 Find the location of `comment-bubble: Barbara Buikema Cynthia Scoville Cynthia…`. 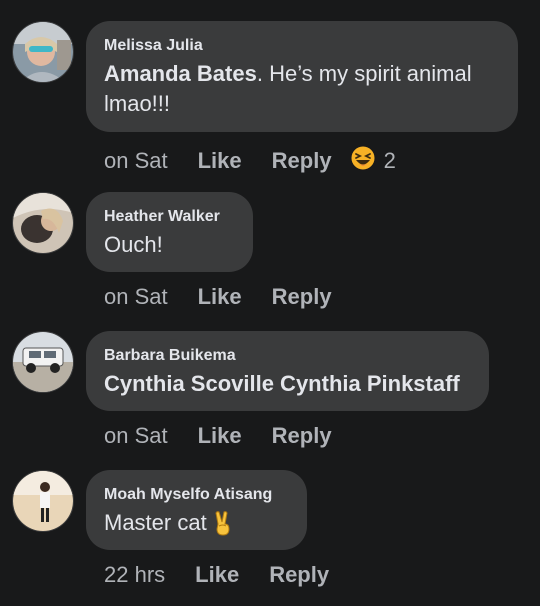

comment-bubble: Barbara Buikema Cynthia Scoville Cynthia… is located at coordinates (287, 371).